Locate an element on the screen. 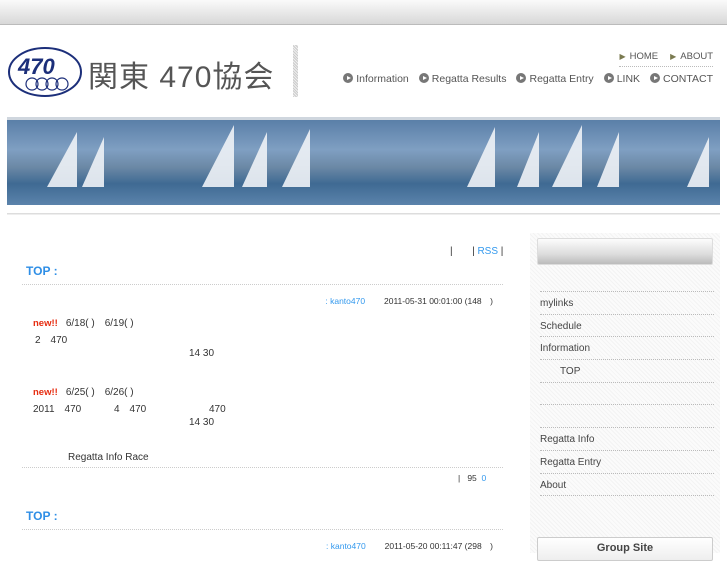 The width and height of the screenshot is (727, 561). post-line: 2 470 is located at coordinates (51, 340).